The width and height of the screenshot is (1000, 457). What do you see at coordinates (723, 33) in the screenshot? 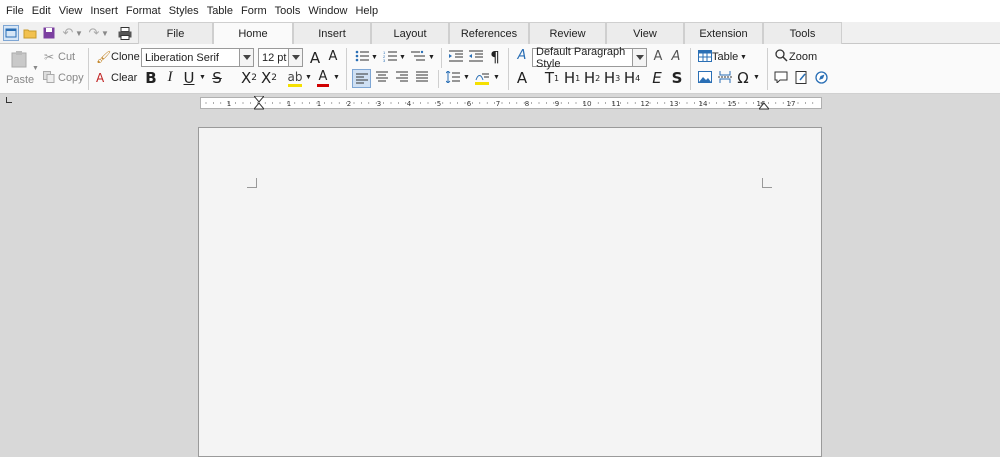
I see `tab-extension: Extension` at bounding box center [723, 33].